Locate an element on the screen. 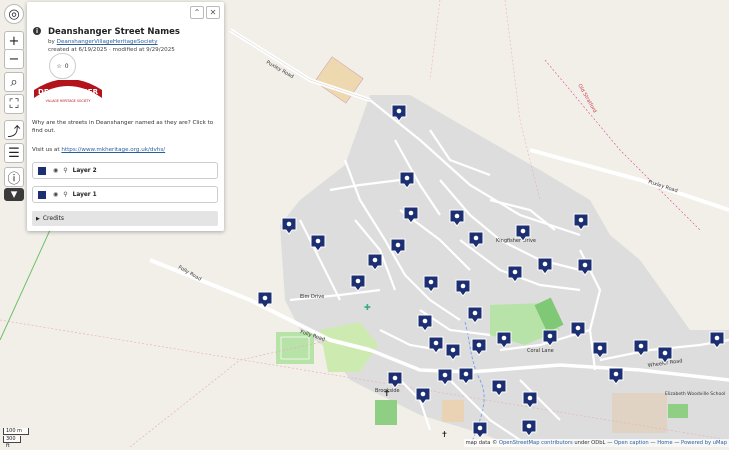  info-icon: ⓘ is located at coordinates (14, 177).